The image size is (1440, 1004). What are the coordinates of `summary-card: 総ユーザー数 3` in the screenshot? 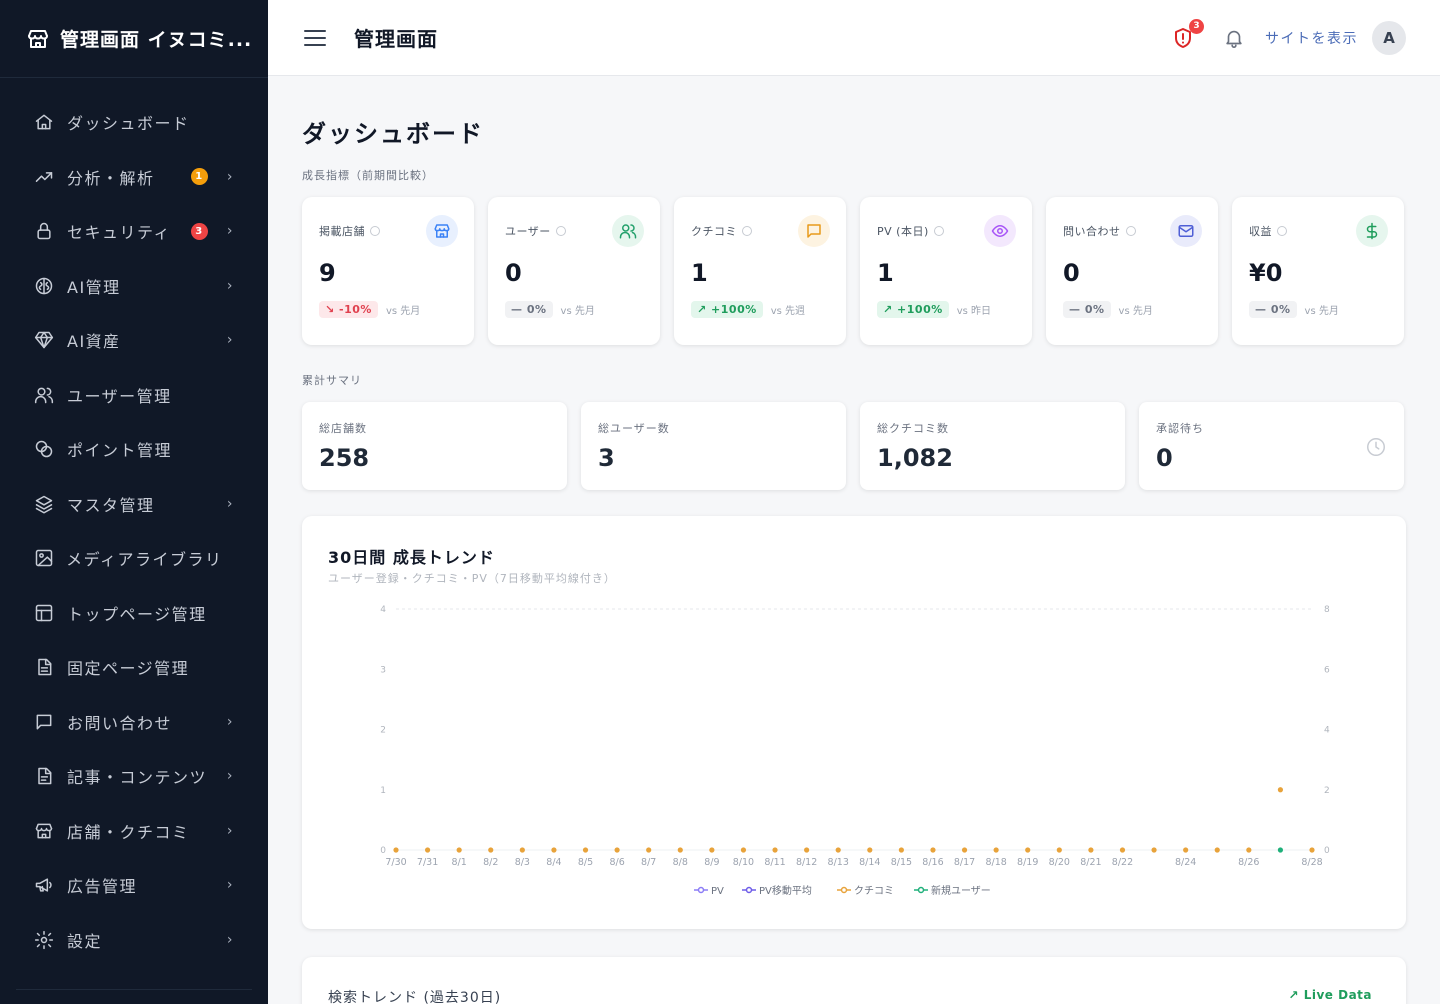 It's located at (713, 446).